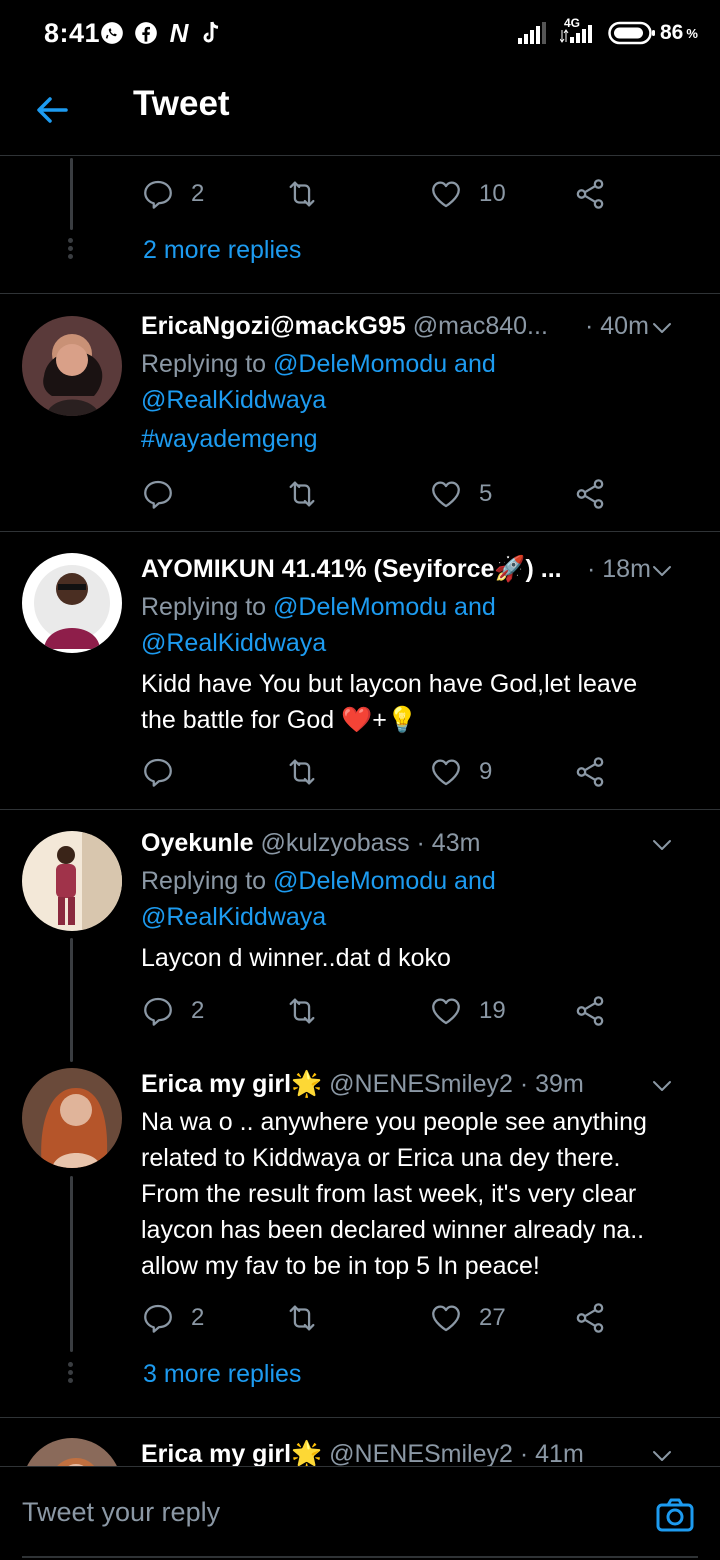 The width and height of the screenshot is (720, 1560). Describe the element at coordinates (675, 1515) in the screenshot. I see `camera-icon` at that location.